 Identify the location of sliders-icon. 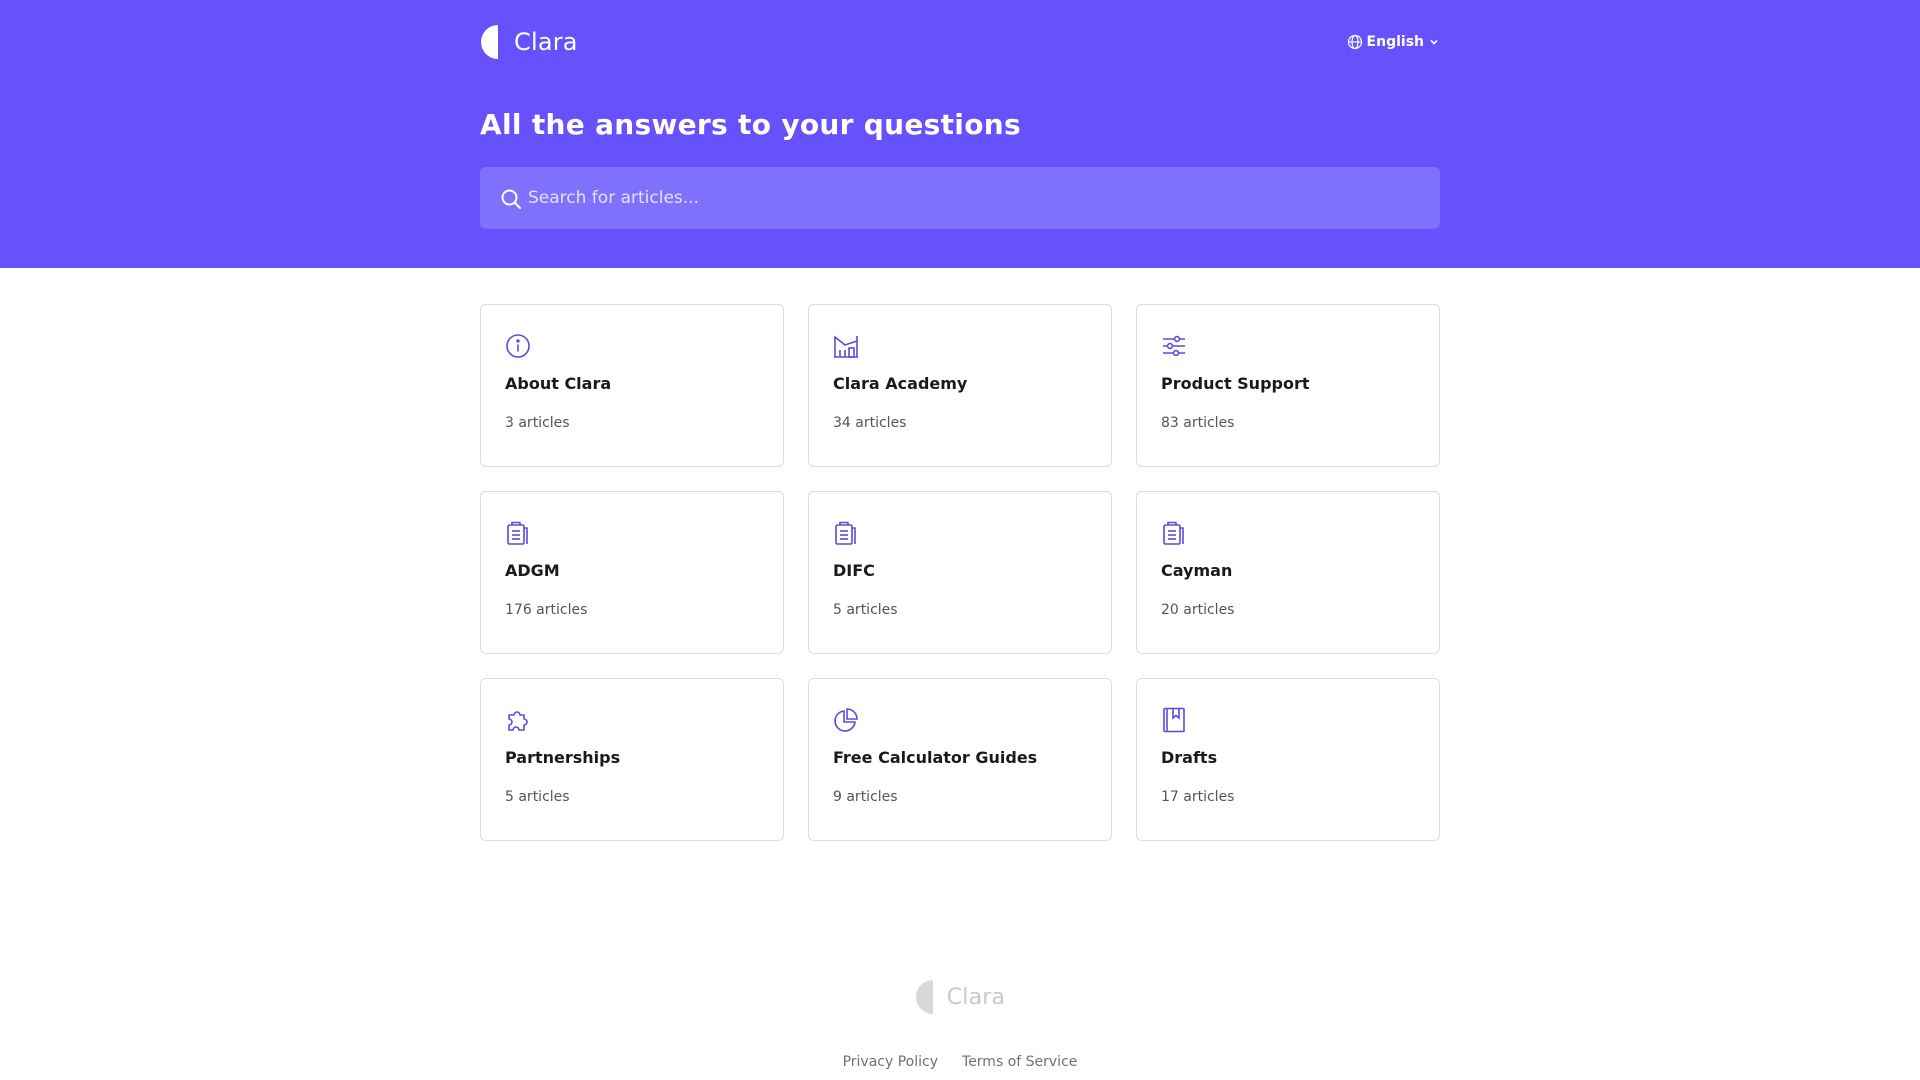
(1174, 346).